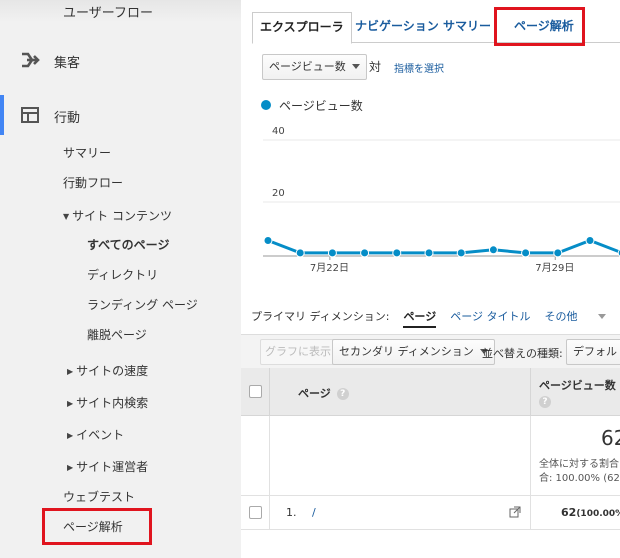 This screenshot has height=558, width=620. I want to click on x-tick-label: 7月29日, so click(554, 268).